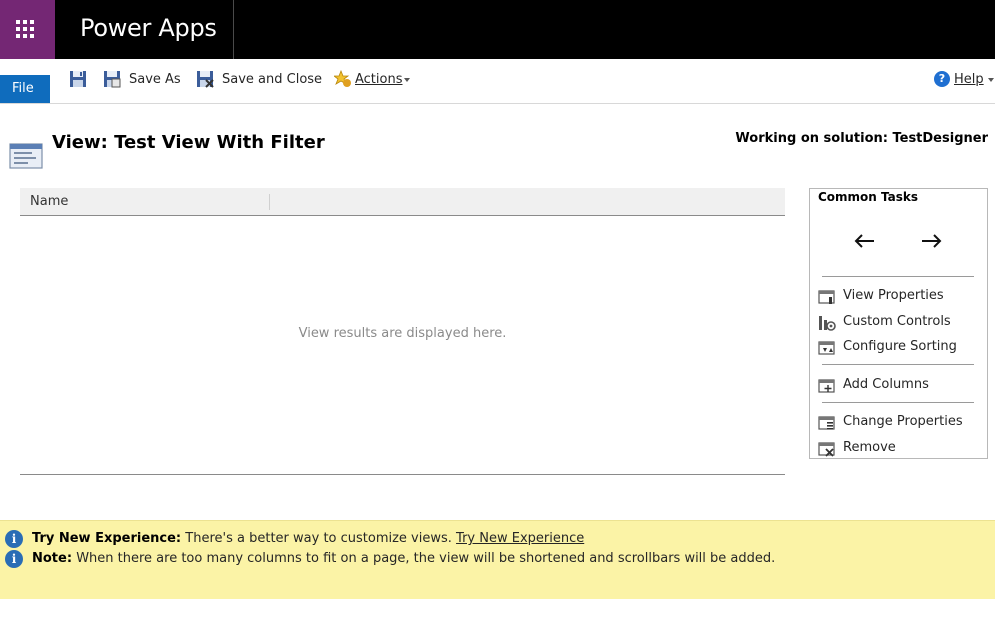 Image resolution: width=995 pixels, height=641 pixels. What do you see at coordinates (272, 79) in the screenshot?
I see `save-and-close-label: Save and Close` at bounding box center [272, 79].